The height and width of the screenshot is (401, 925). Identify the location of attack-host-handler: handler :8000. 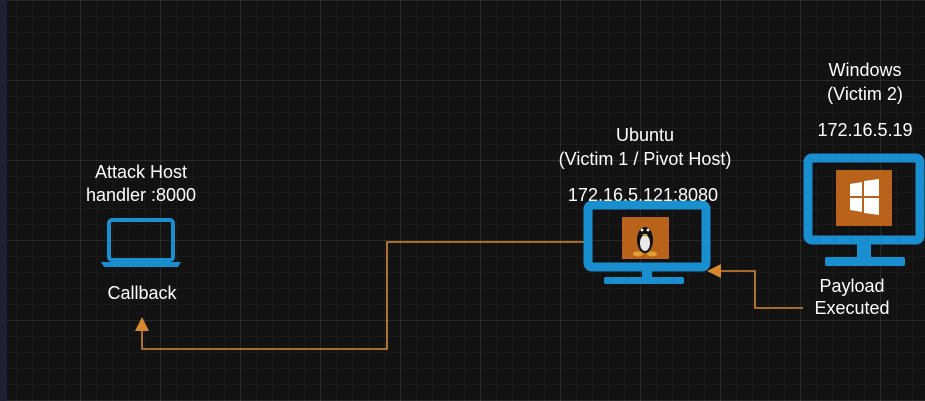
(141, 195).